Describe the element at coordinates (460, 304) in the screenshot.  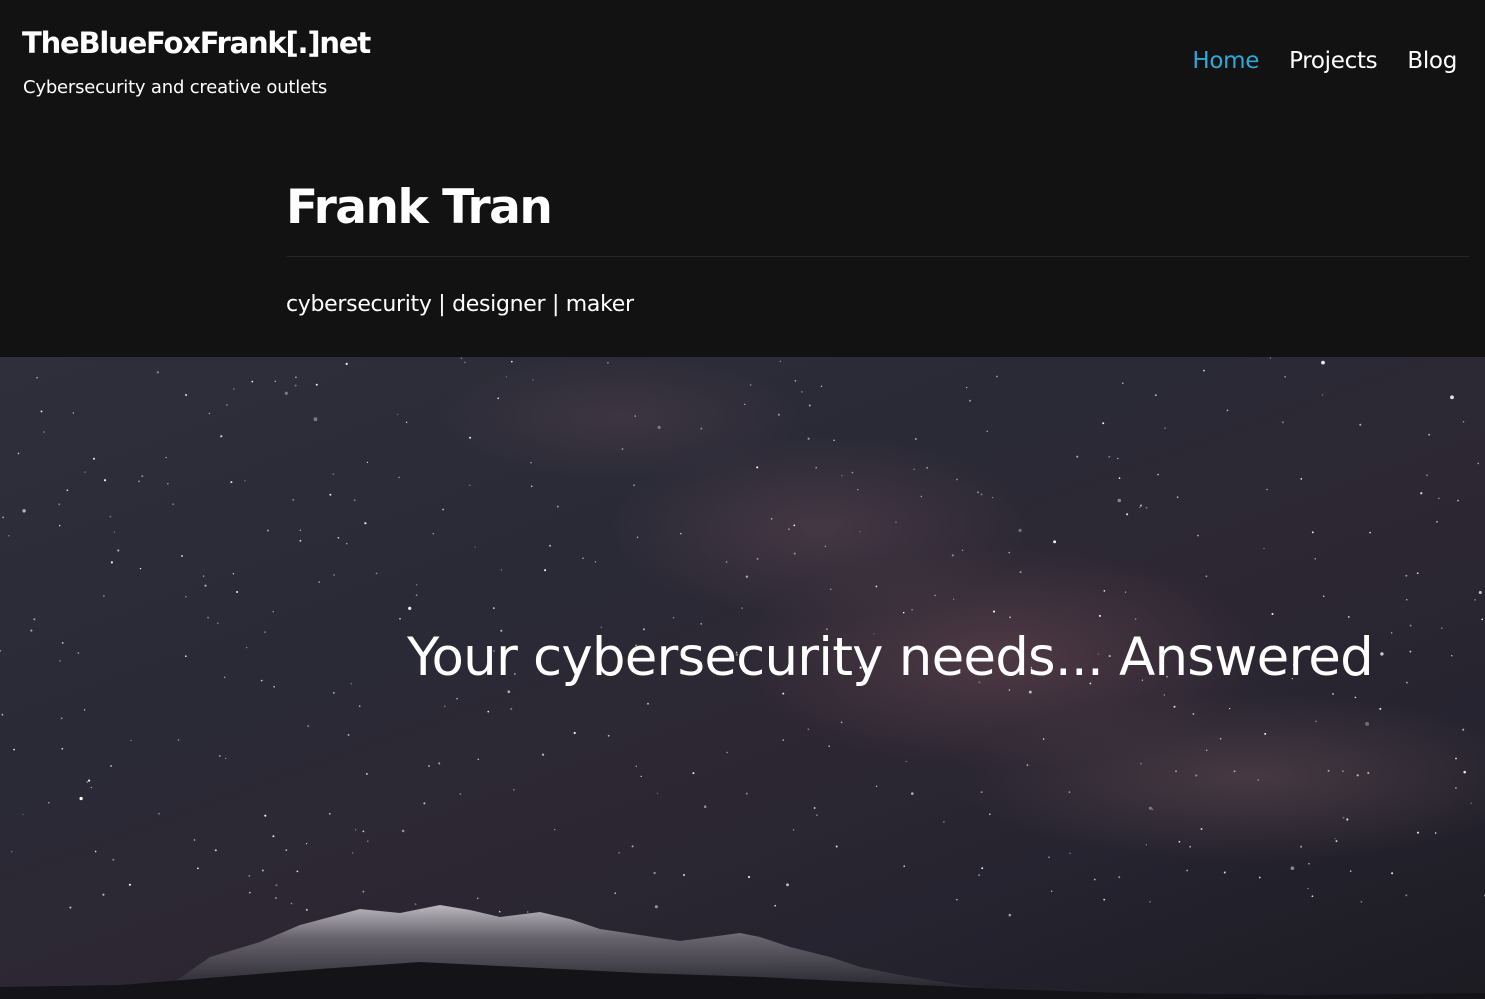
I see `hero-roles: cybersecurity | designer | maker` at that location.